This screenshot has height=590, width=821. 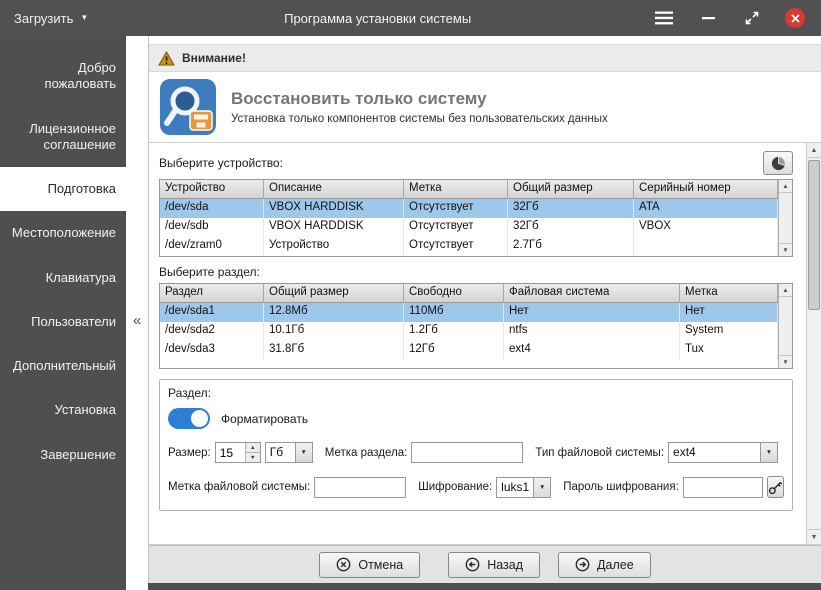 I want to click on load-button: Загрузить ▼, so click(x=51, y=18).